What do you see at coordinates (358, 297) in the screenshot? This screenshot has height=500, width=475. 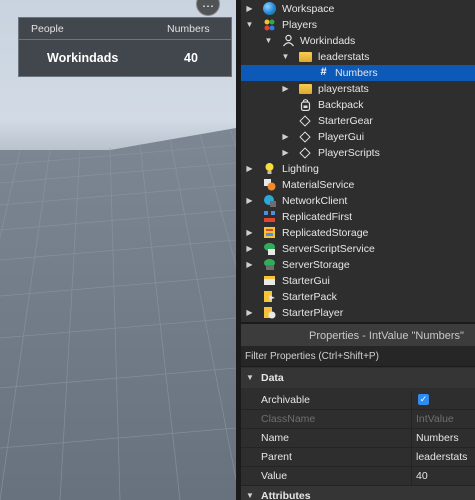 I see `explorer-item-starterpack: StarterPack` at bounding box center [358, 297].